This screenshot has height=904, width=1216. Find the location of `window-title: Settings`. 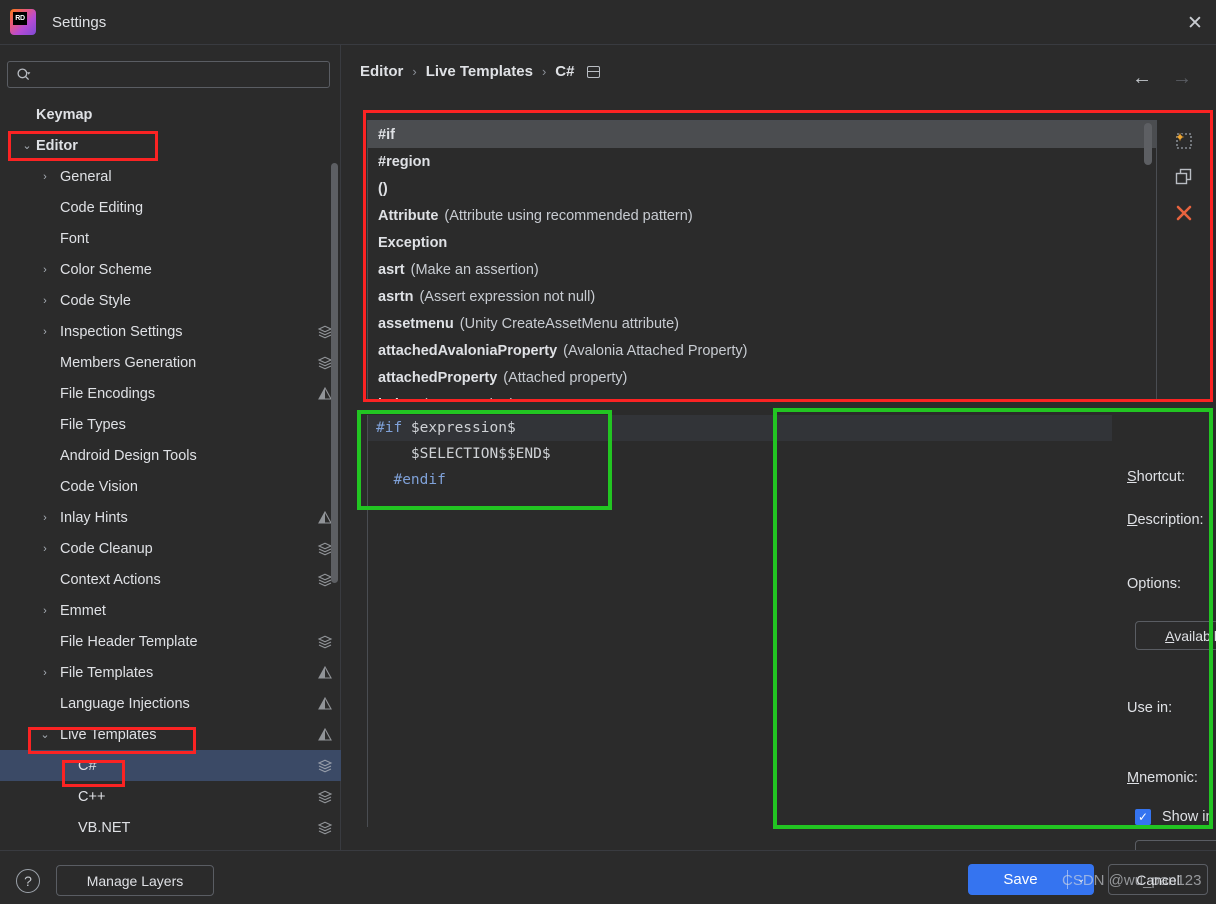

window-title: Settings is located at coordinates (79, 22).